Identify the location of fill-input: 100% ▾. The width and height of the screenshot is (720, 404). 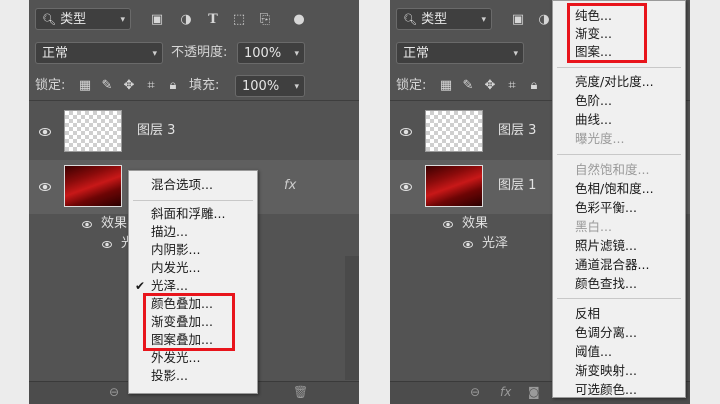
(270, 86).